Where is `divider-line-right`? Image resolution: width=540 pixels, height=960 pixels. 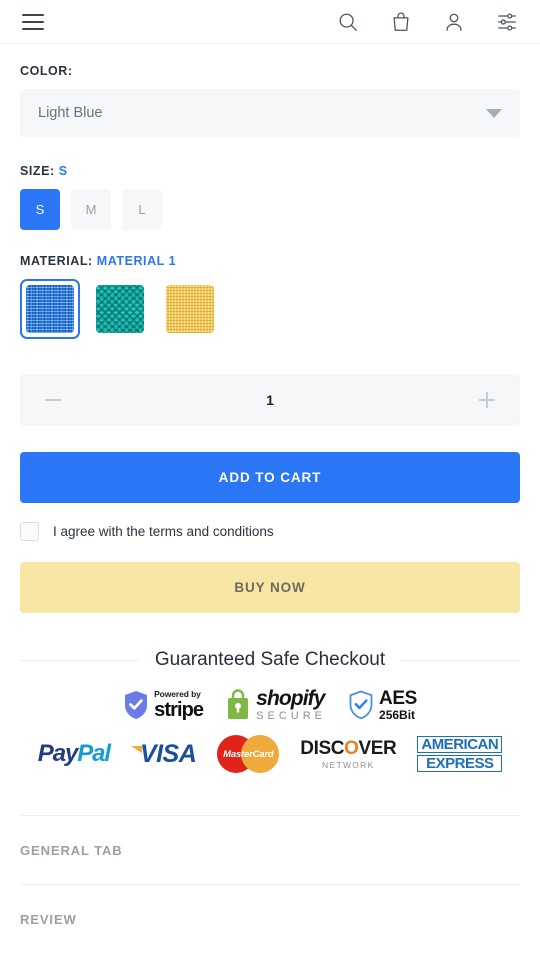
divider-line-right is located at coordinates (461, 660).